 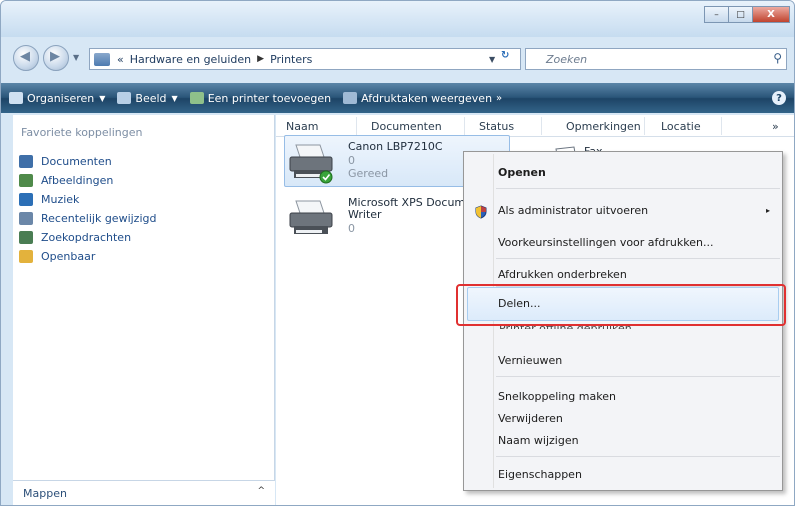 I want to click on fav-item-pictures: Afbeeldingen, so click(x=87, y=180).